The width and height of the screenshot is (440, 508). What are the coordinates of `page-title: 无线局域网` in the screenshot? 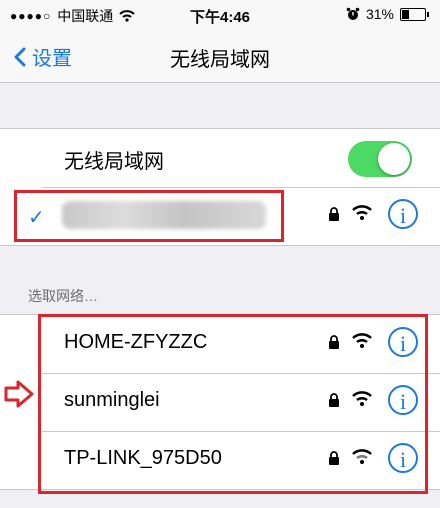 It's located at (220, 60).